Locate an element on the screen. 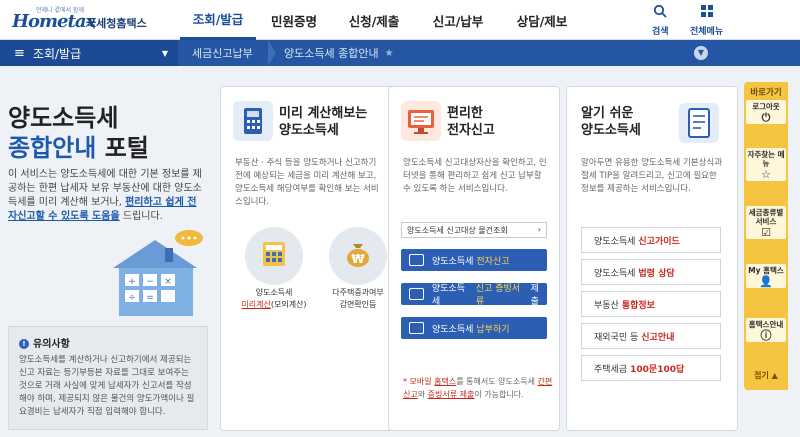 The height and width of the screenshot is (437, 800). checklist-icon is located at coordinates (699, 123).